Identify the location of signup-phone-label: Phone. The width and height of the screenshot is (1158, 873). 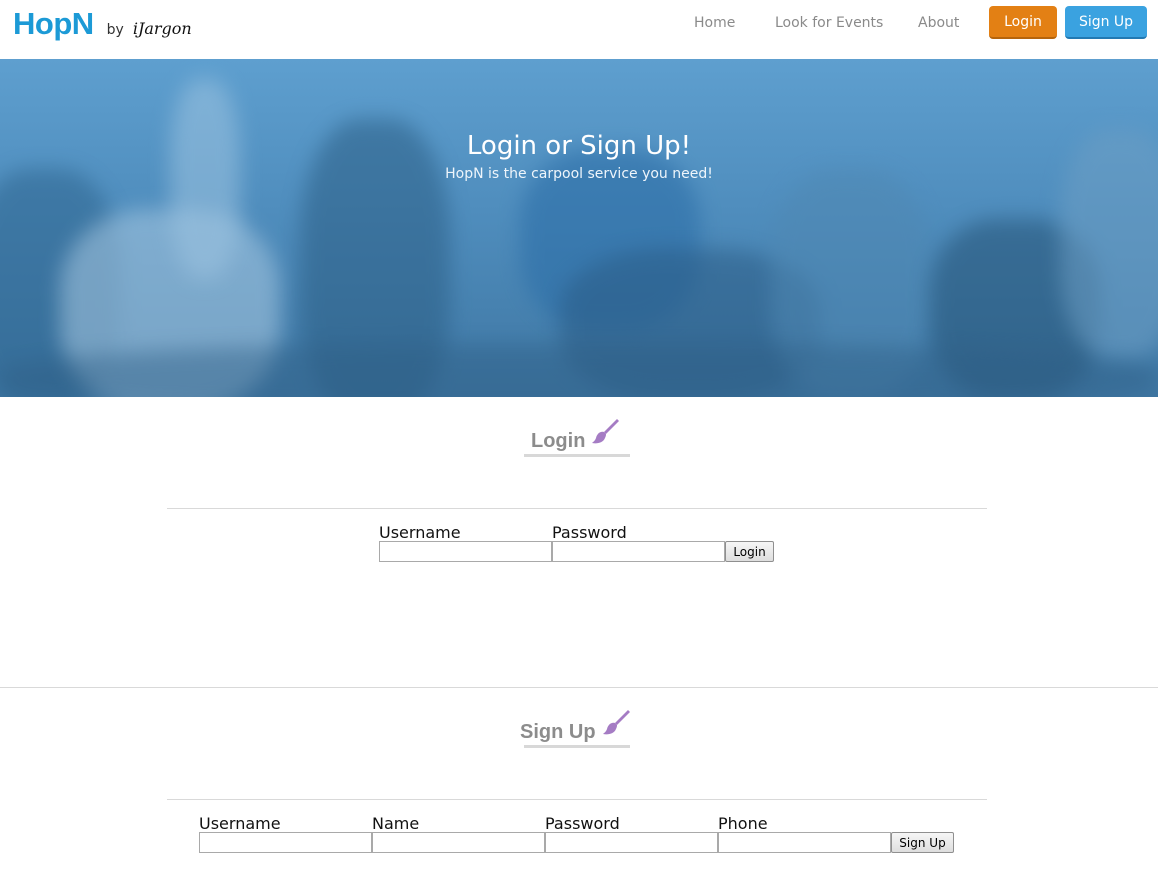
(743, 823).